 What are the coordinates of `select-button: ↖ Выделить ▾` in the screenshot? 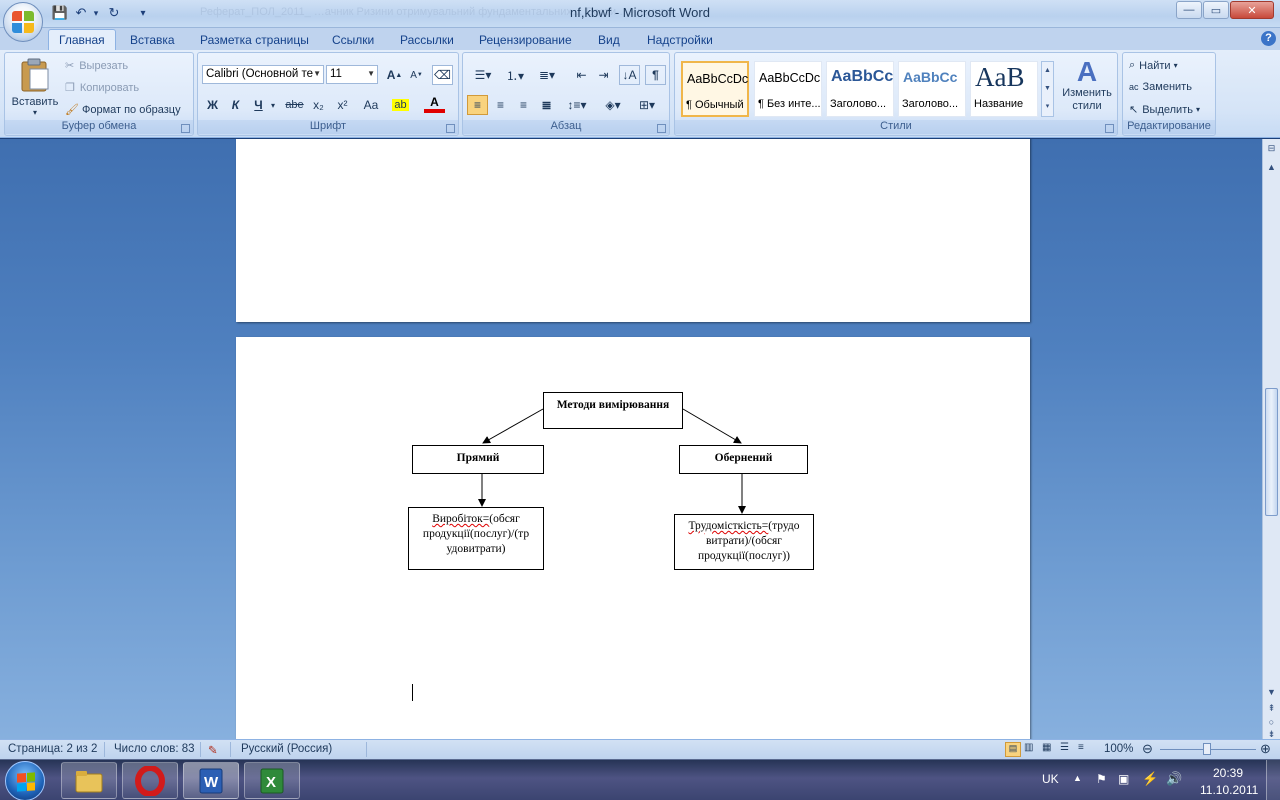 It's located at (1164, 110).